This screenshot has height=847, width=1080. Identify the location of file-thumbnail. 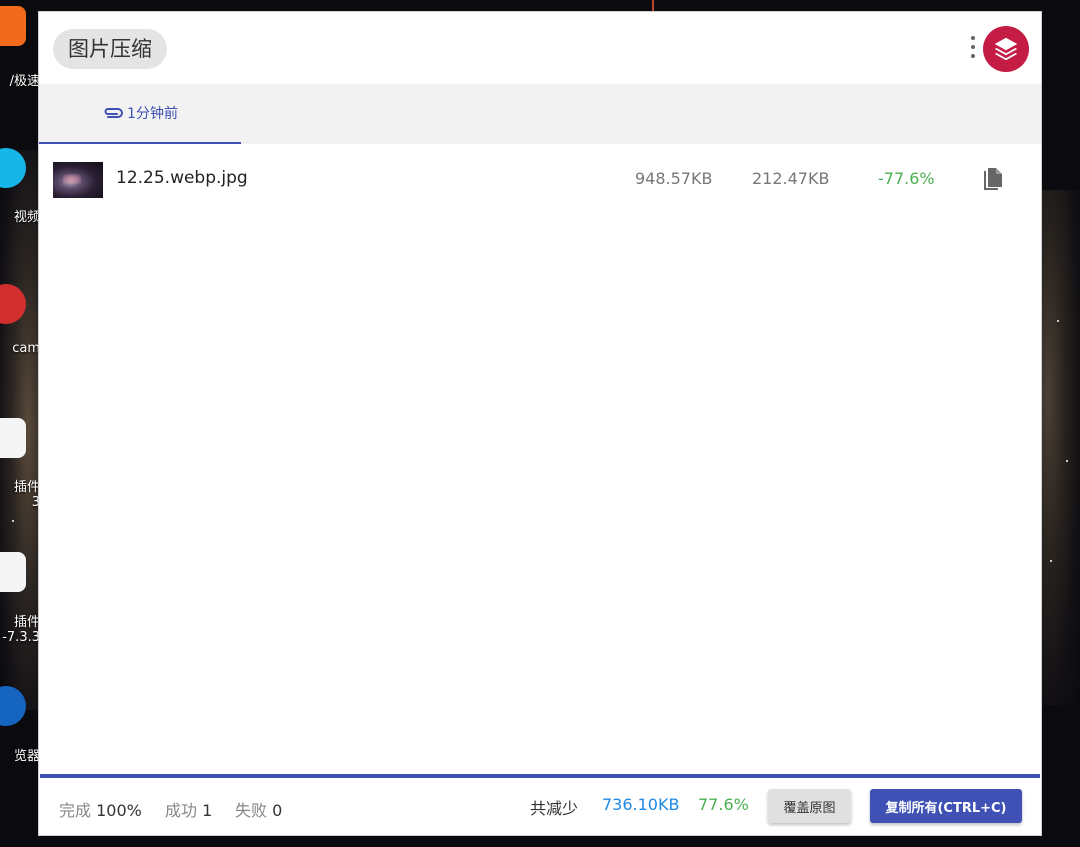
(78, 180).